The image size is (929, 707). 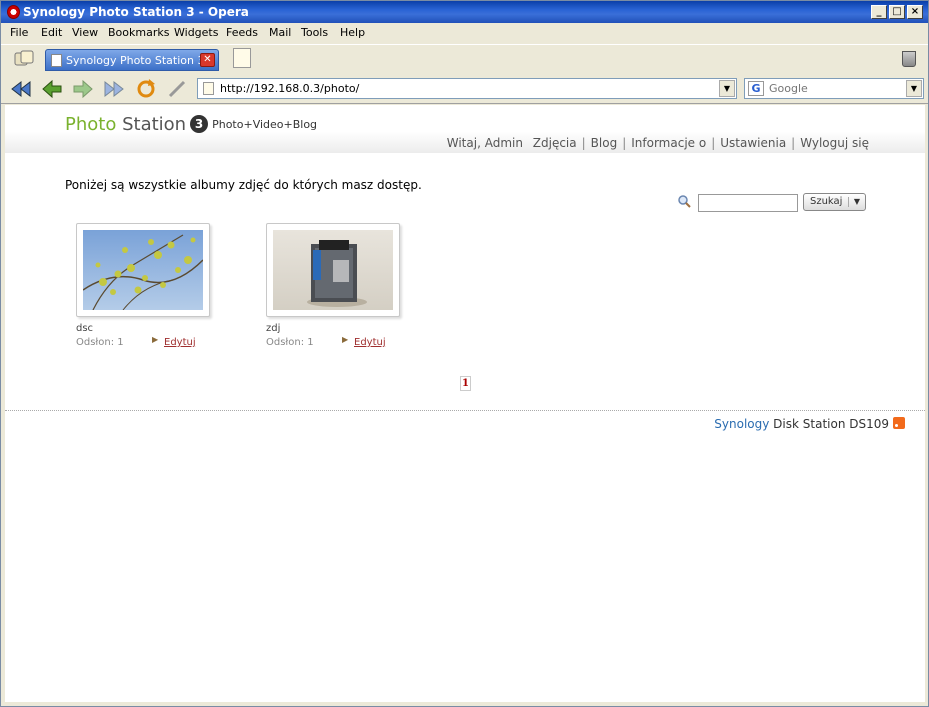 I want to click on forward-icon, so click(x=83, y=89).